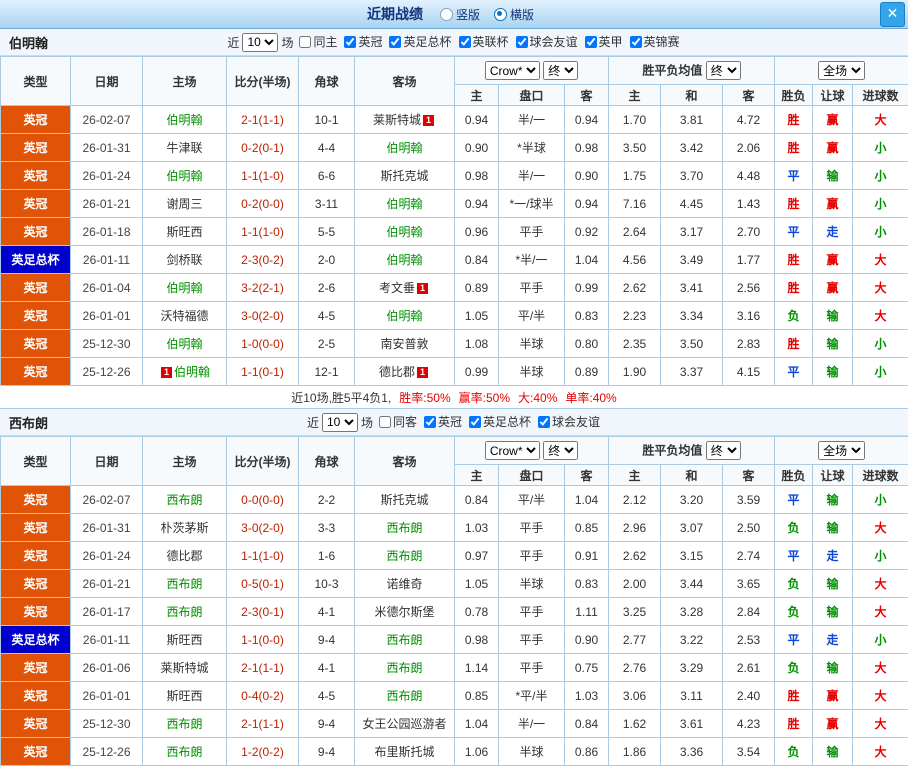  I want to click on away-team-cell: 南安普敦, so click(405, 344).